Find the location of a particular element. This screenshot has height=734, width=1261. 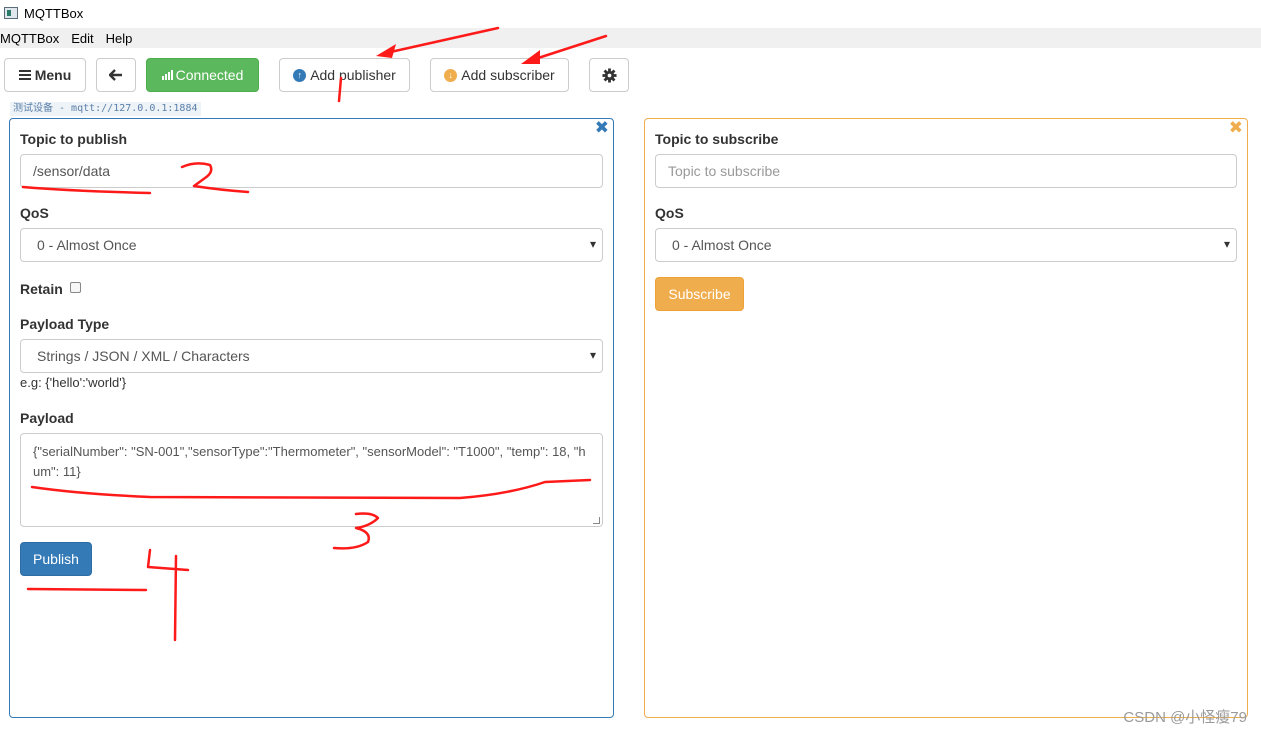

arrow-left-icon is located at coordinates (115, 75).